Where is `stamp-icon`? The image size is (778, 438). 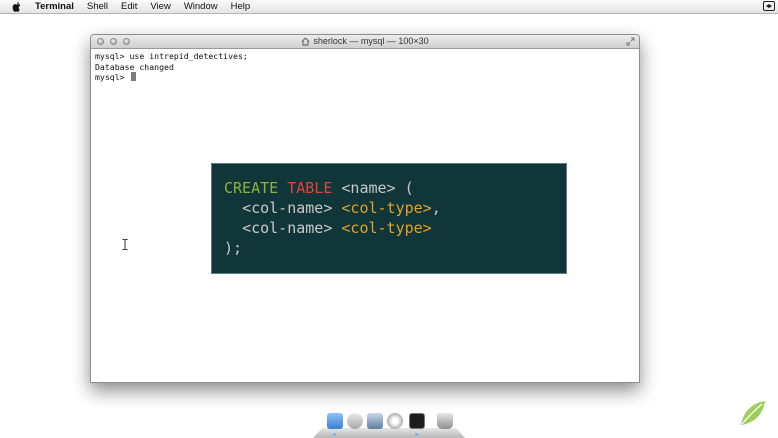
stamp-icon is located at coordinates (355, 421).